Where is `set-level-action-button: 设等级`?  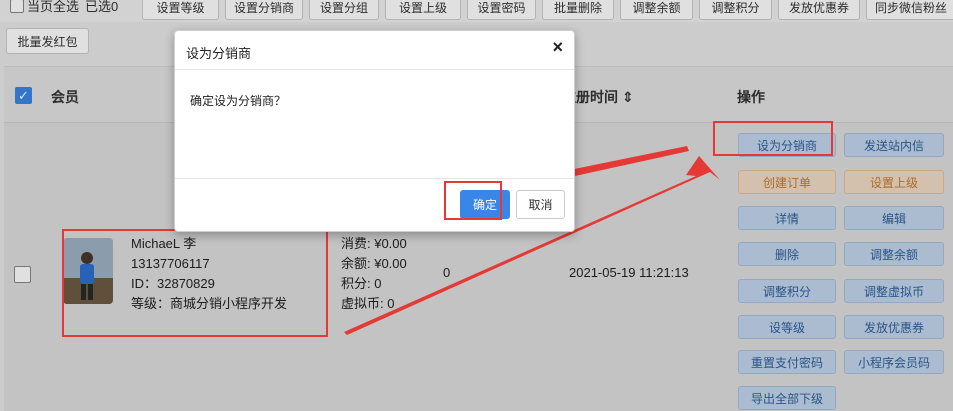
set-level-action-button: 设等级 is located at coordinates (787, 327).